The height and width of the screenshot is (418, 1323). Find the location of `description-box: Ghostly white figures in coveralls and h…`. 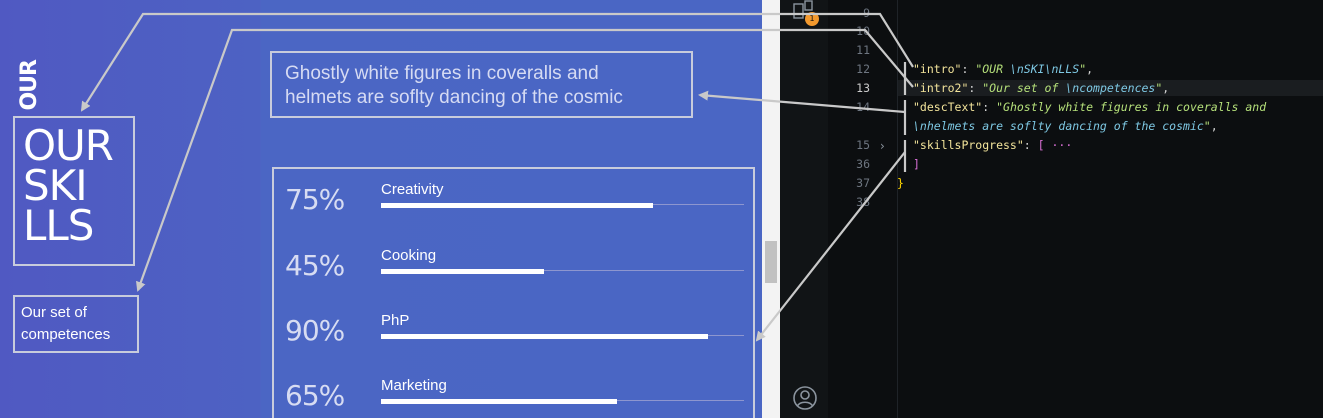

description-box: Ghostly white figures in coveralls and h… is located at coordinates (481, 84).